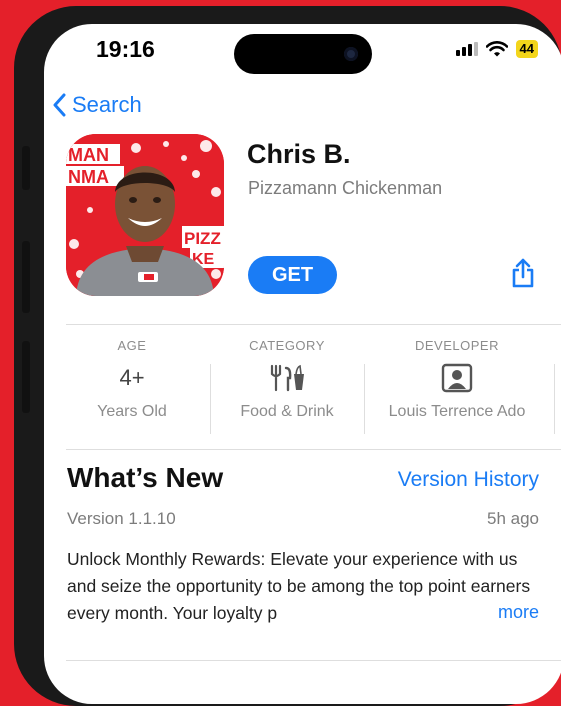  I want to click on battery-indicator: 44, so click(526, 49).